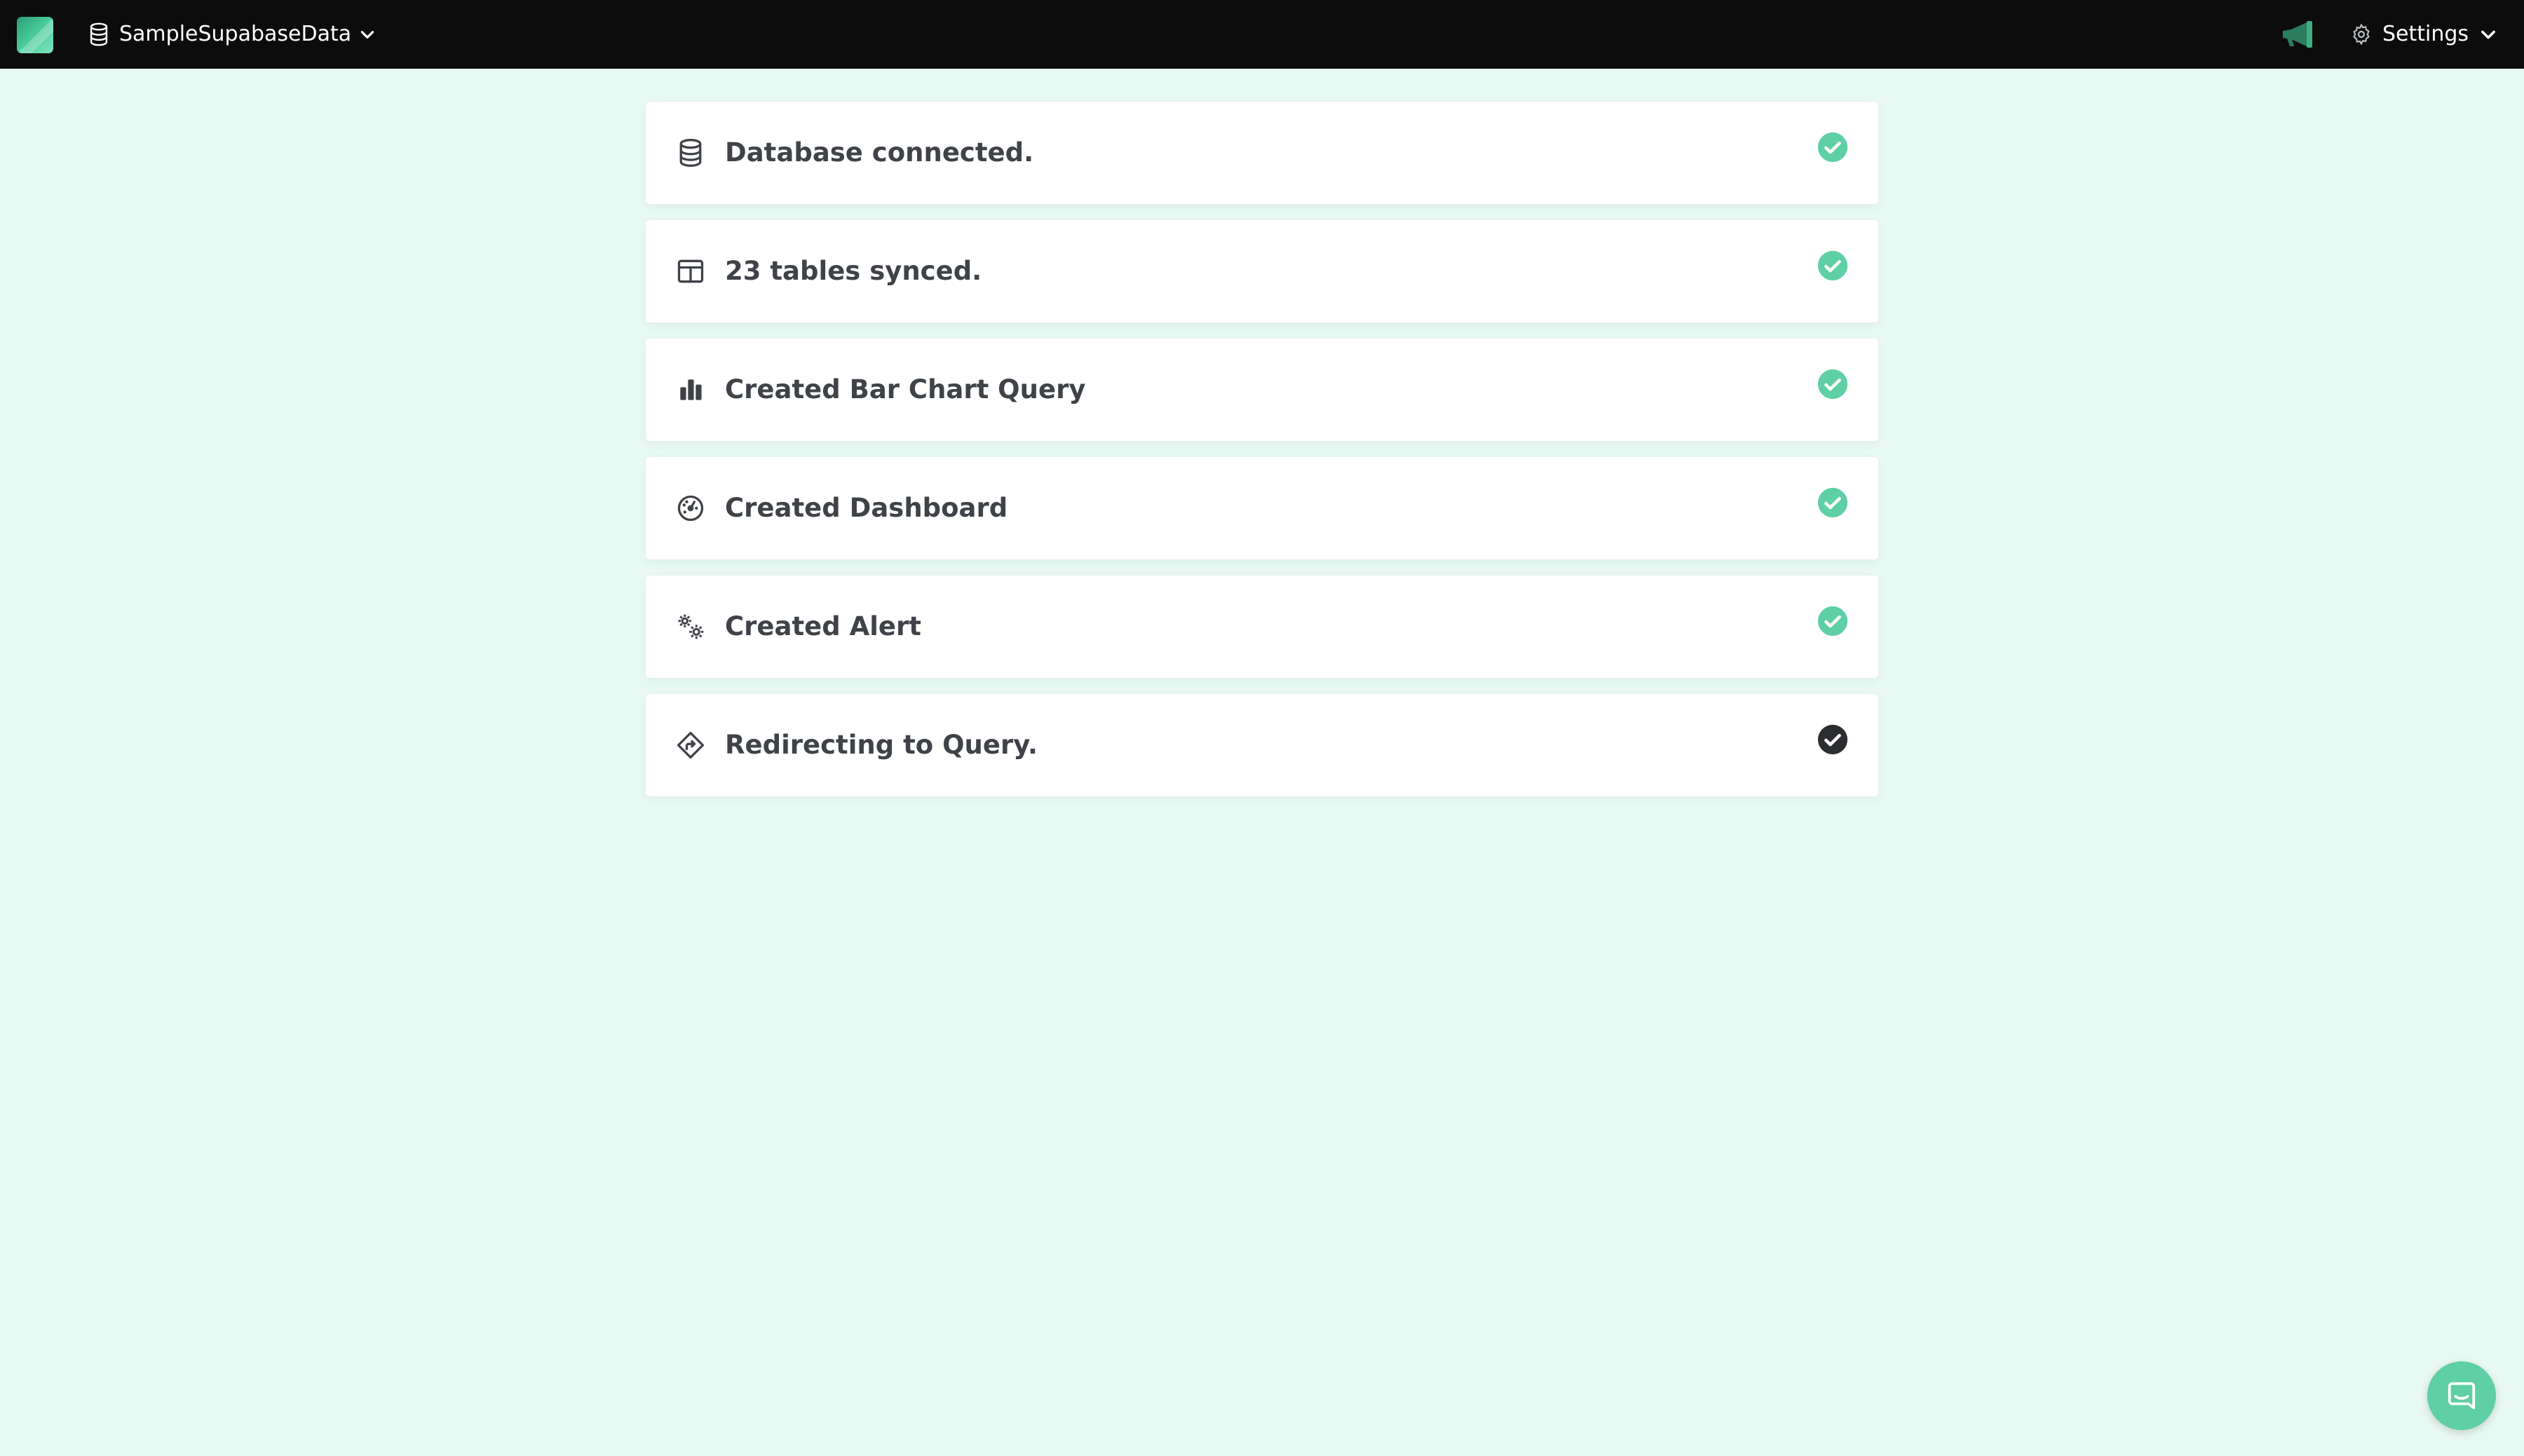 This screenshot has width=2524, height=1456. Describe the element at coordinates (235, 34) in the screenshot. I see `database-name: SampleSupabaseData` at that location.